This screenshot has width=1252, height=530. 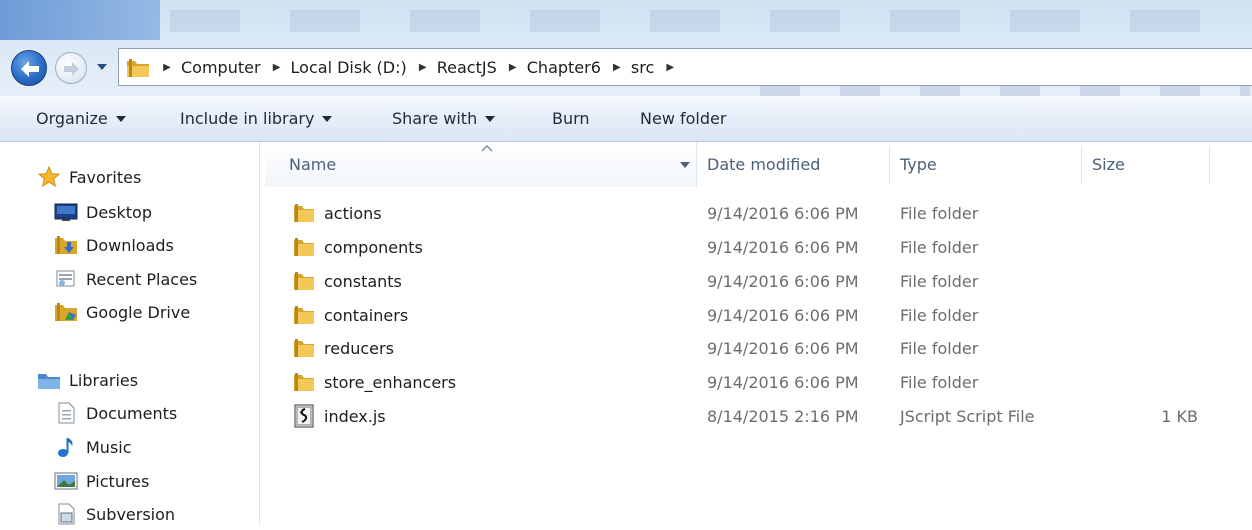 What do you see at coordinates (304, 416) in the screenshot?
I see `jscript-file-icon` at bounding box center [304, 416].